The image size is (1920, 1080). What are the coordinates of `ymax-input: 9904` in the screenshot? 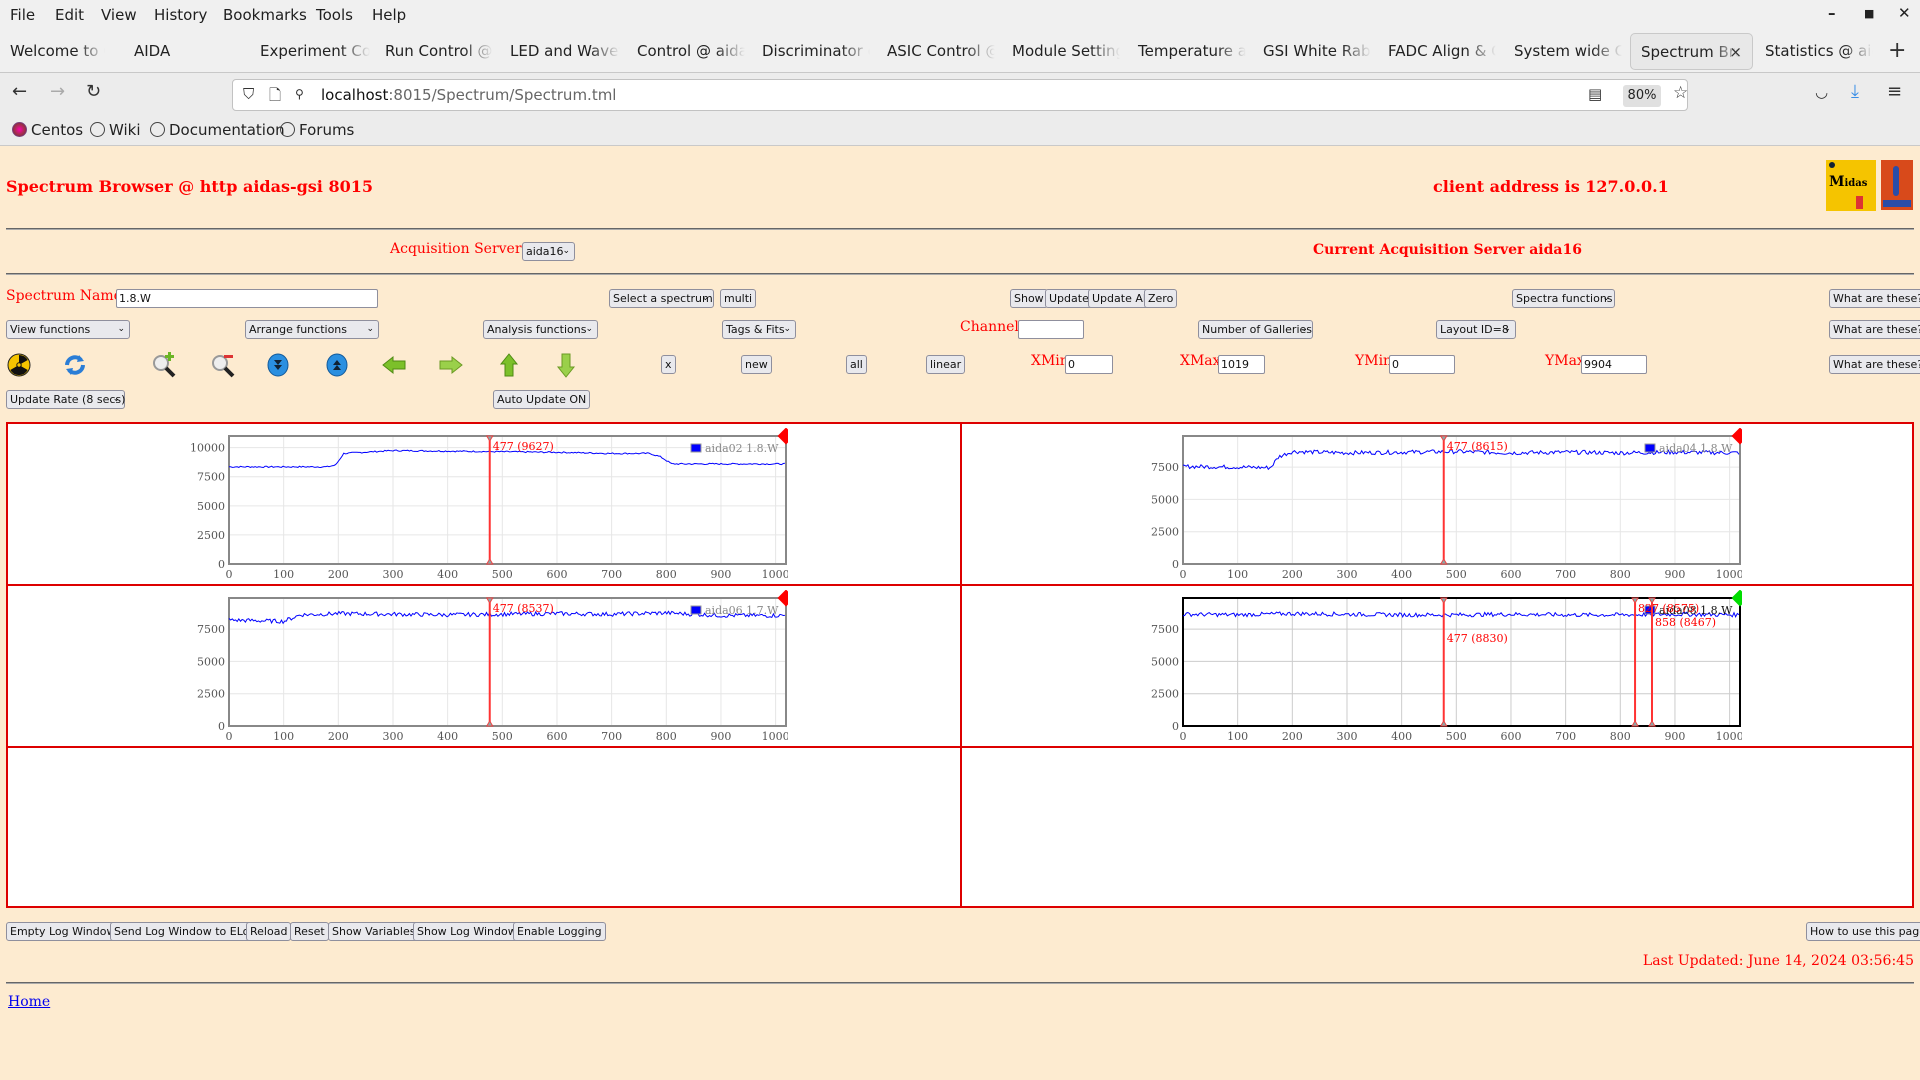 It's located at (1614, 364).